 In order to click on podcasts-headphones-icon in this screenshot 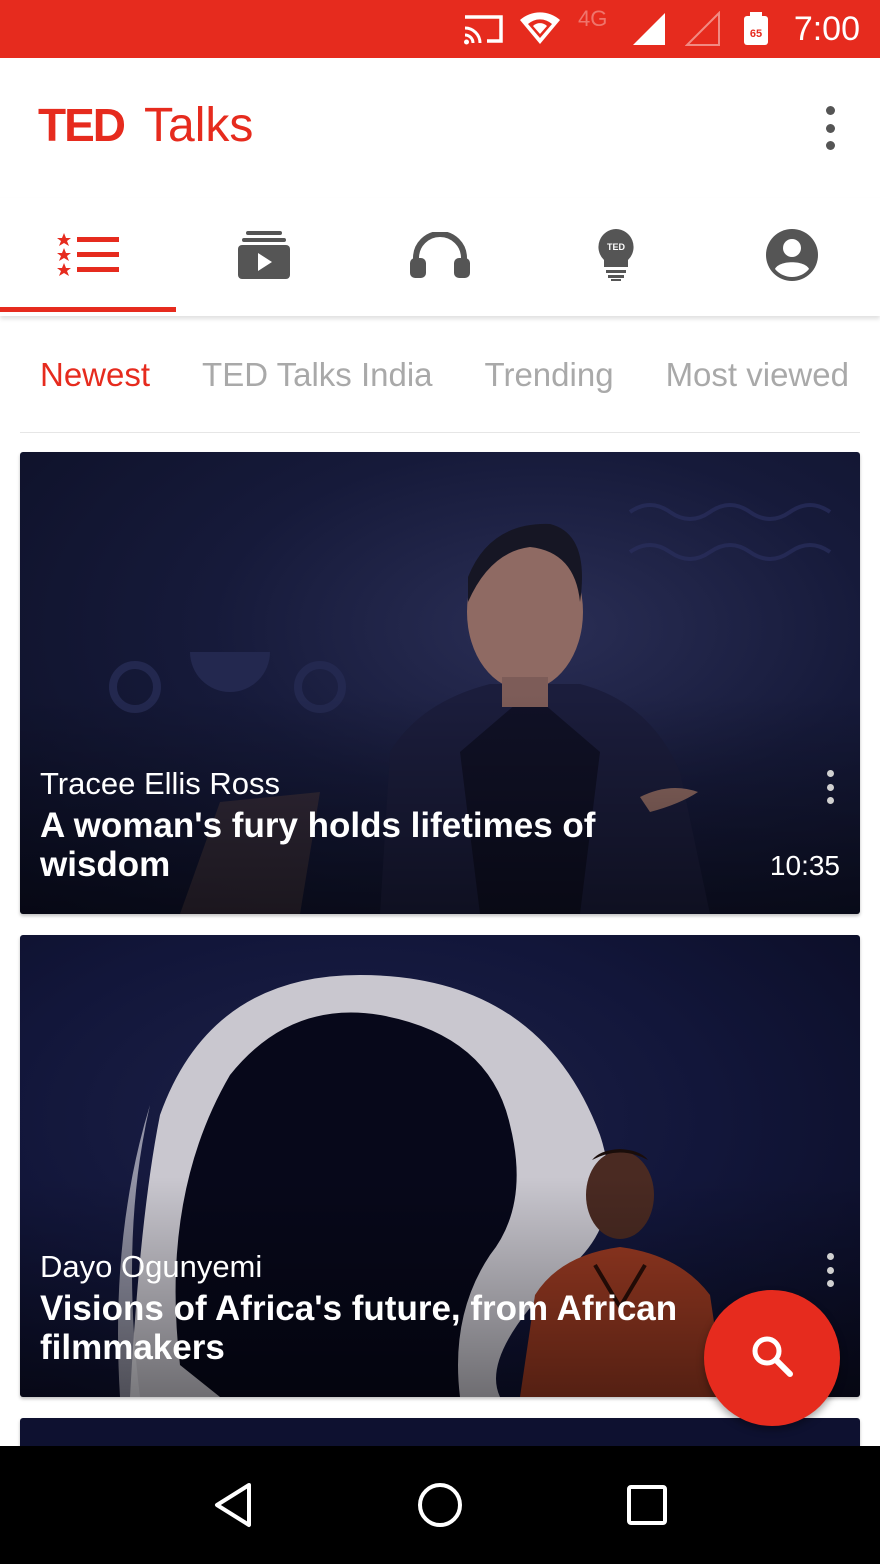, I will do `click(440, 256)`.